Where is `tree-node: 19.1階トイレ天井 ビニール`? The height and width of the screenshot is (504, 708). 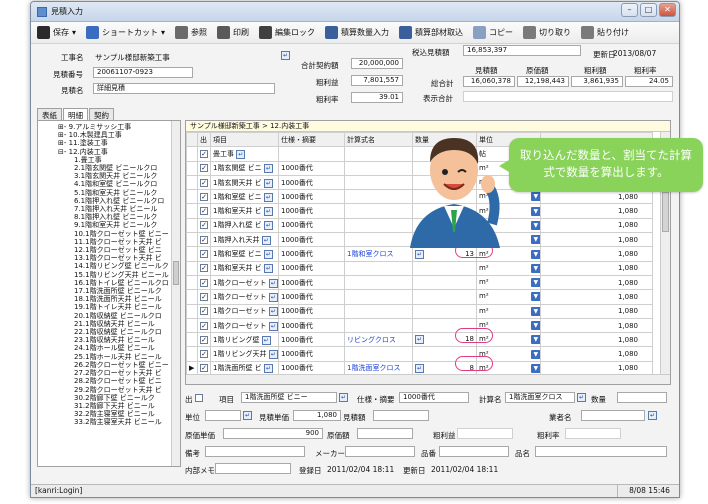 tree-node: 19.1階トイレ天井 ビニール is located at coordinates (119, 307).